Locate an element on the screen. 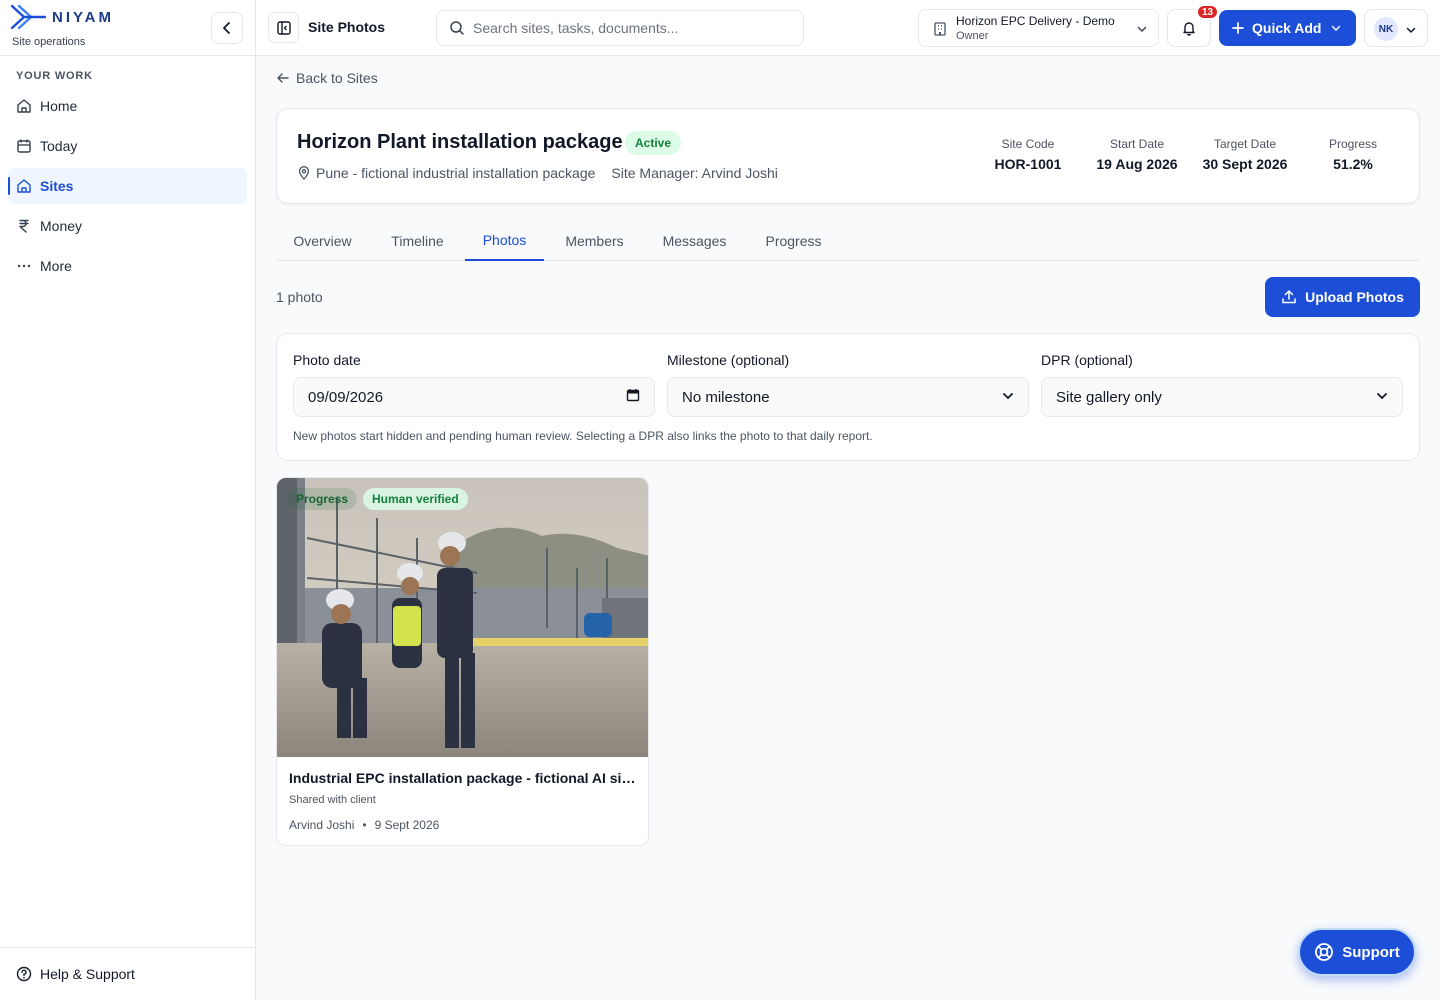 The width and height of the screenshot is (1440, 1000). photo-meta: Arvind Joshi • 9 Sept 2026 is located at coordinates (364, 825).